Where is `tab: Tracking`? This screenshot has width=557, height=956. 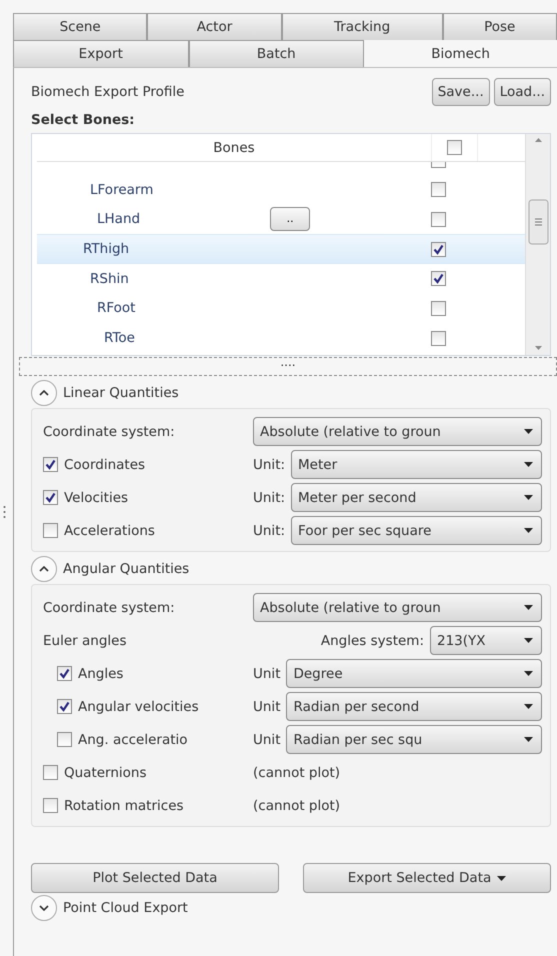 tab: Tracking is located at coordinates (362, 26).